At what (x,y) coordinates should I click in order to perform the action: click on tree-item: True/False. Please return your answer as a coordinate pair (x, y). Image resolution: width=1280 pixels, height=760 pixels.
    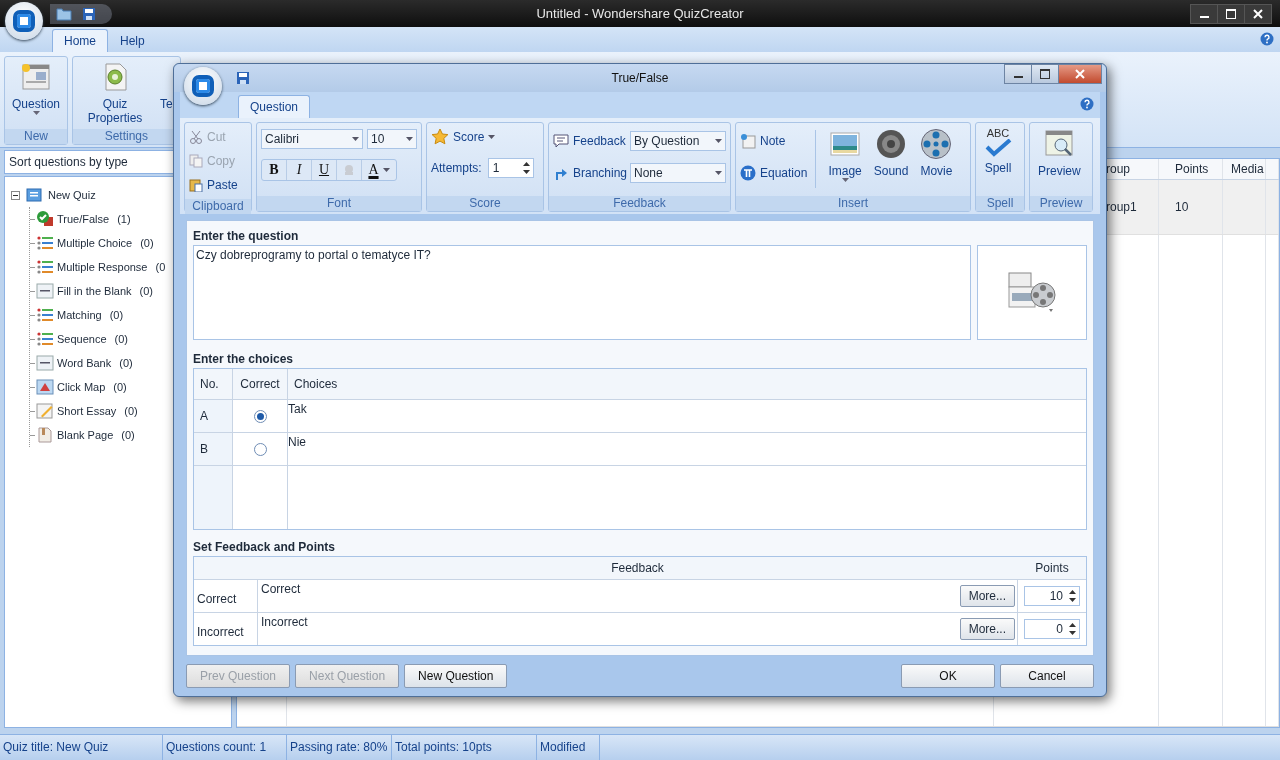
    Looking at the image, I should click on (83, 219).